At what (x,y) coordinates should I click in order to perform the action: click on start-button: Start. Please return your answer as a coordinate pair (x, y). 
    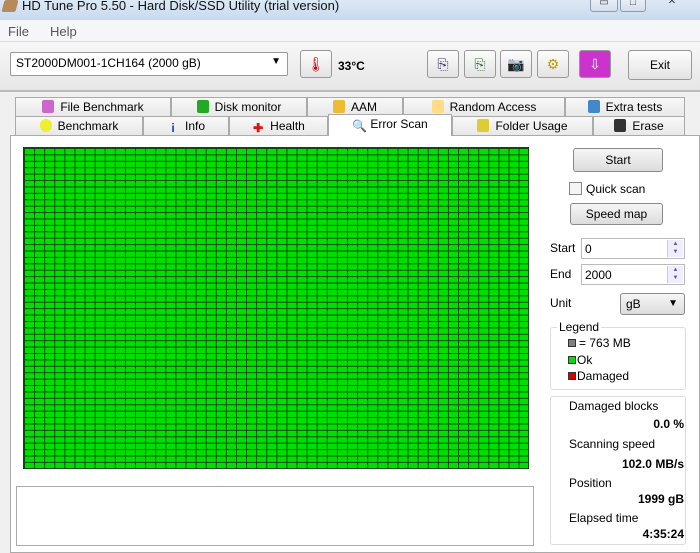
    Looking at the image, I should click on (618, 160).